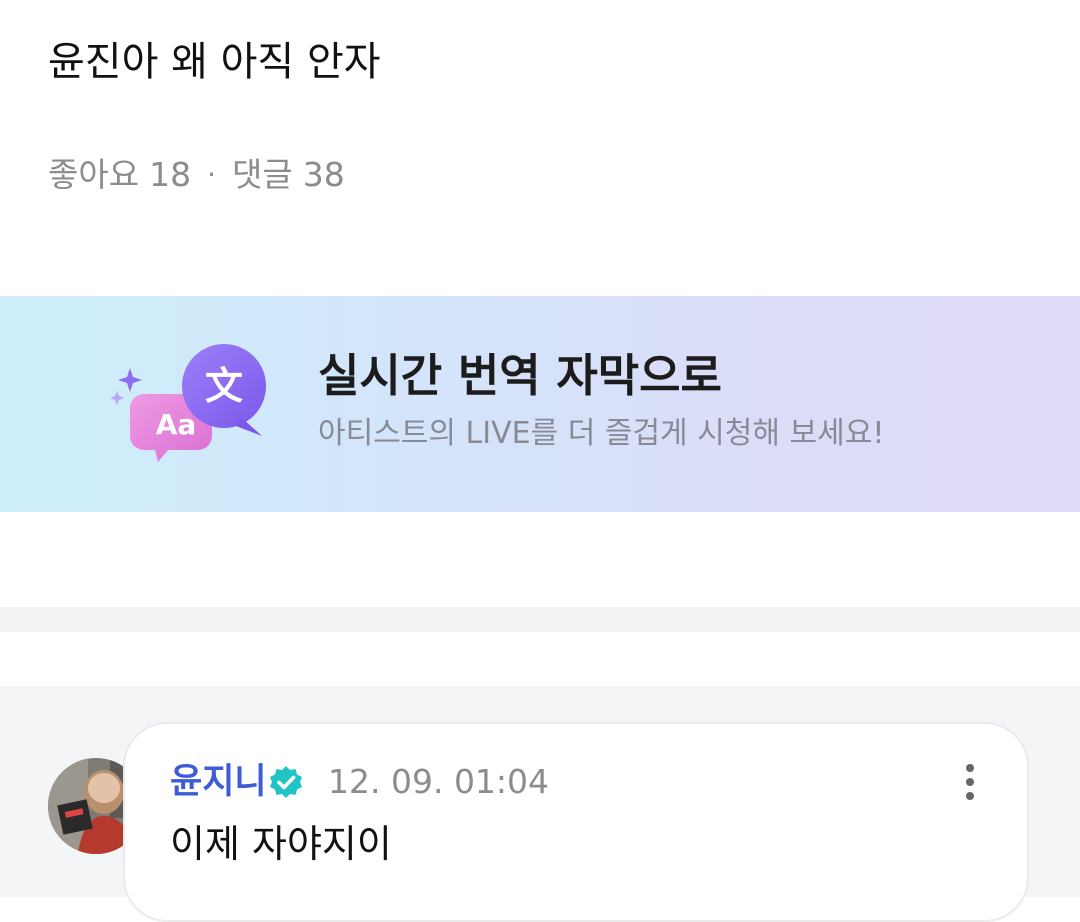  I want to click on verified-badge-icon, so click(286, 782).